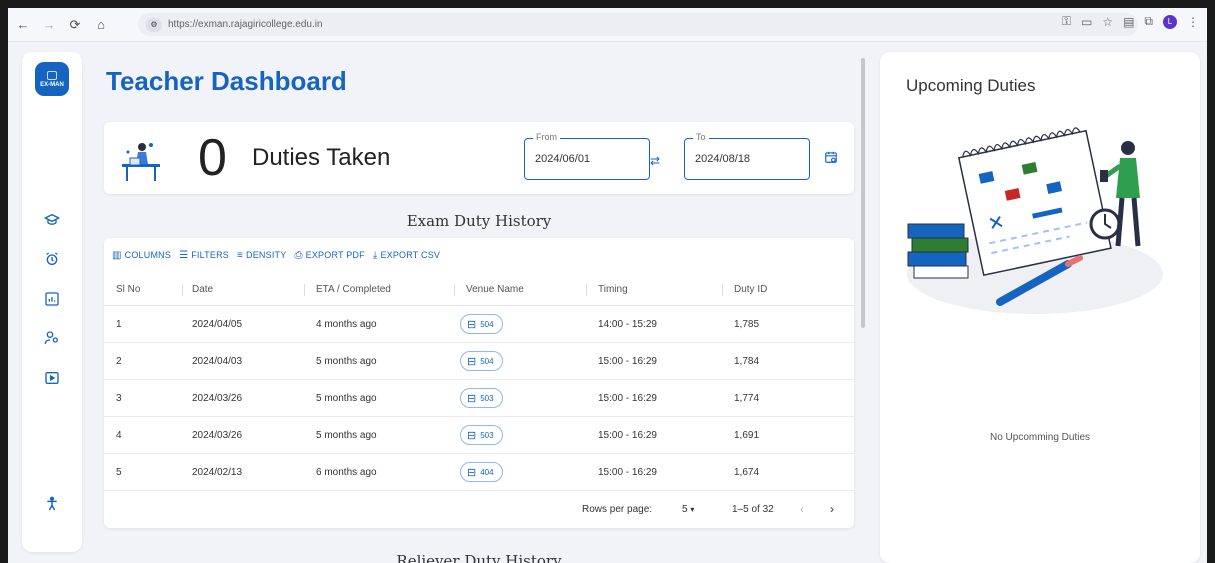  I want to click on cell-duty-id: 1,784, so click(747, 361).